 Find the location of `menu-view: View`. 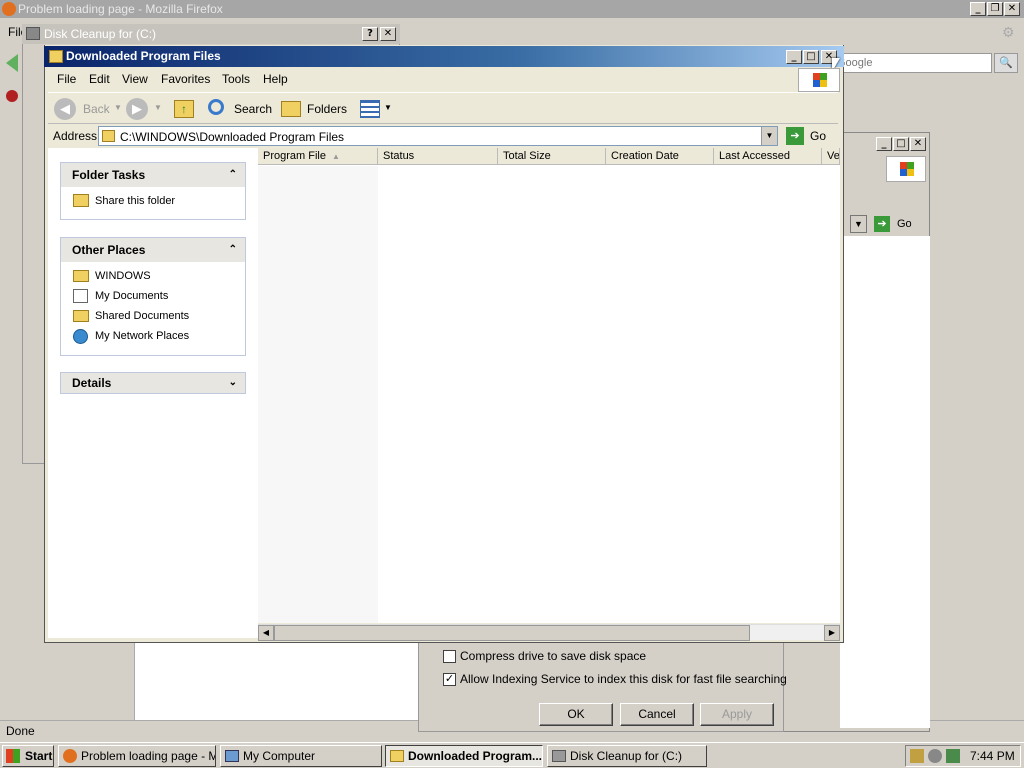

menu-view: View is located at coordinates (135, 79).